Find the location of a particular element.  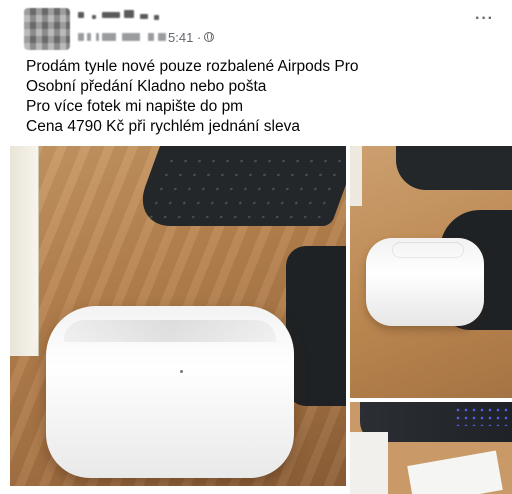

post-time: 5:41 · is located at coordinates (184, 37).